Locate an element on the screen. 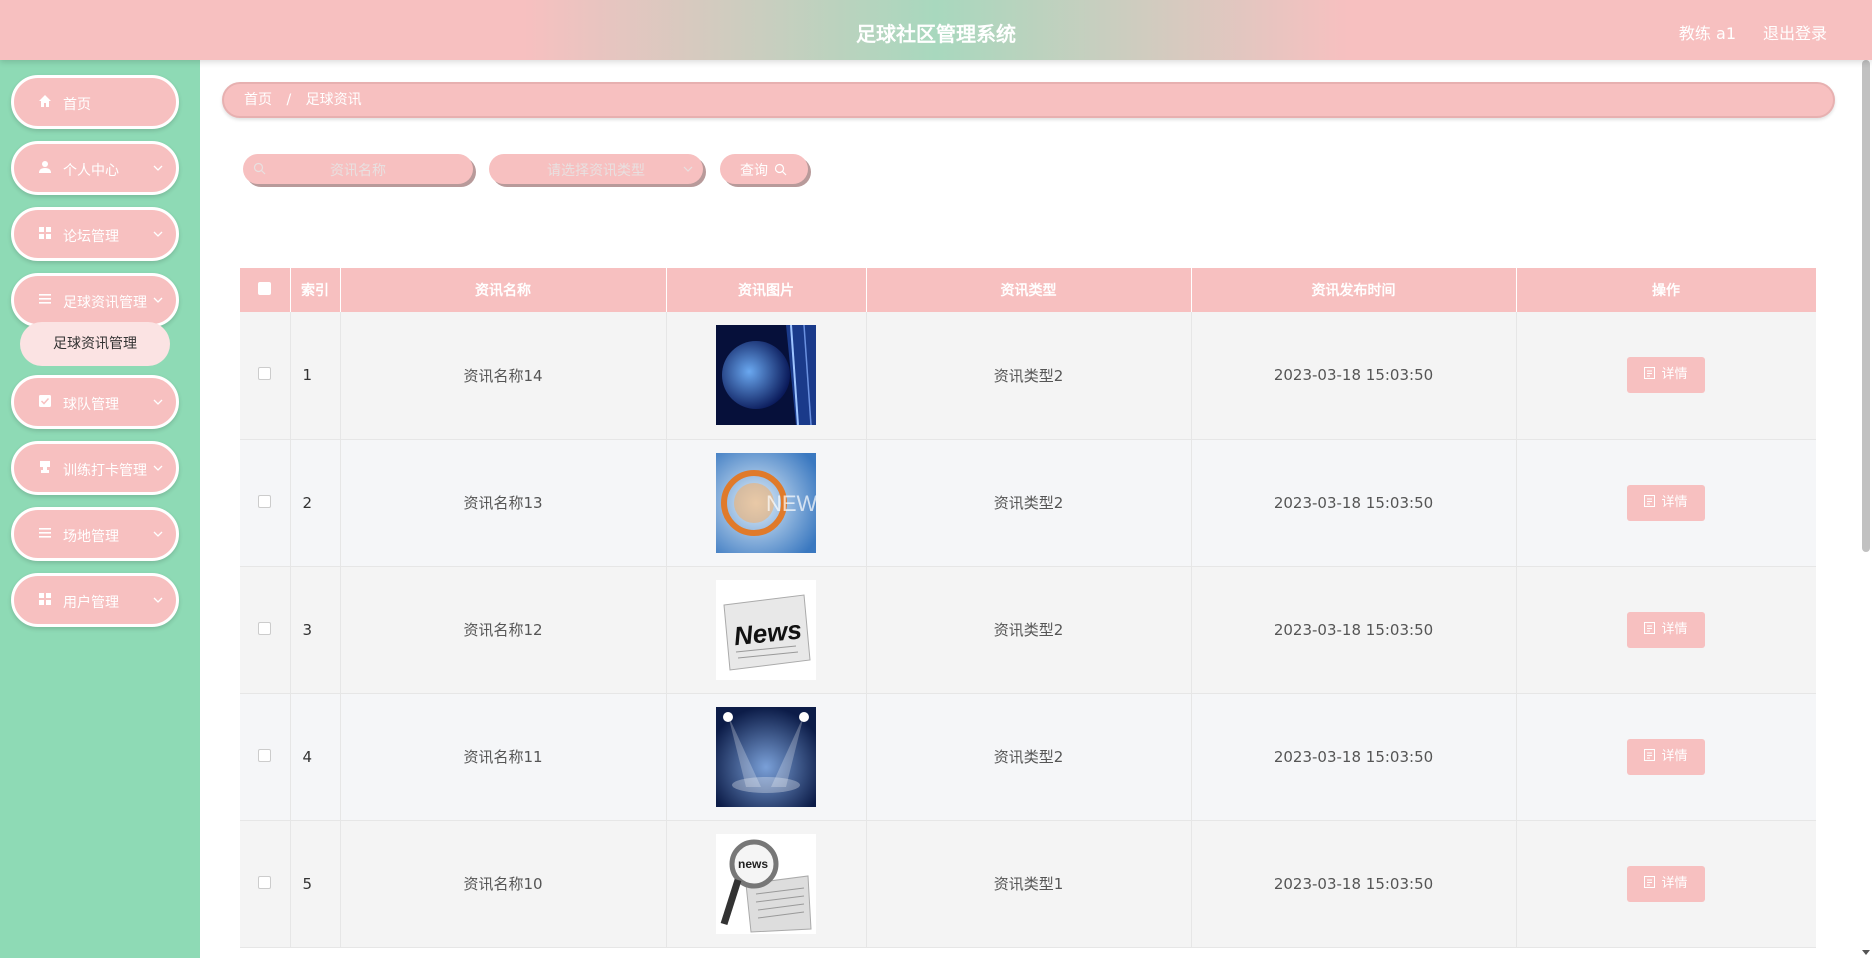  sidebar-item-training: 训练打卡管理 is located at coordinates (95, 468).